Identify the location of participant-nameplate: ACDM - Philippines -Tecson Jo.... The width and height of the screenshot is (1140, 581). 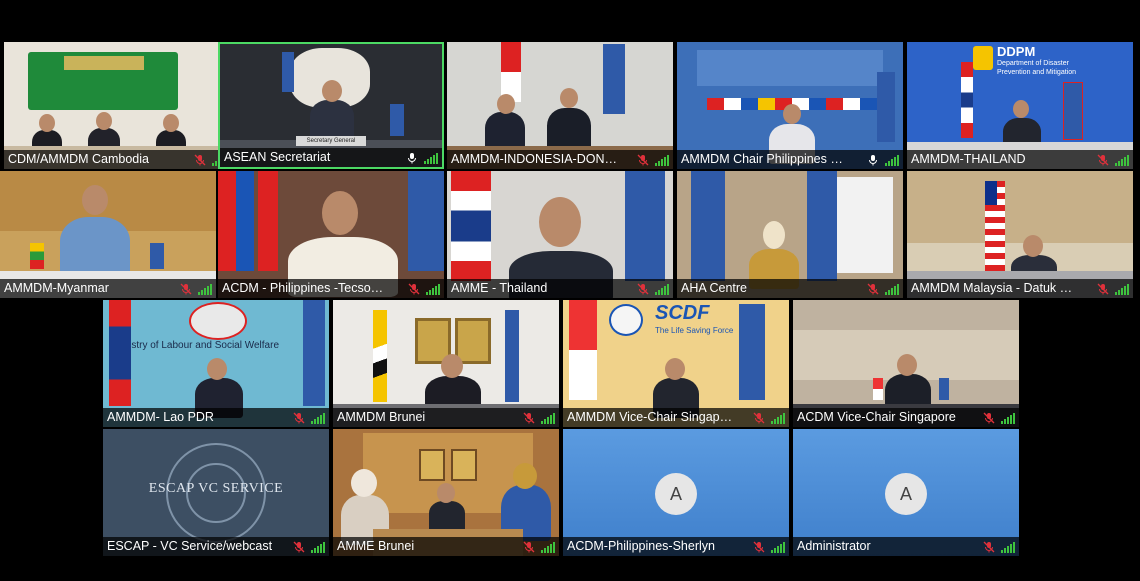
(331, 288).